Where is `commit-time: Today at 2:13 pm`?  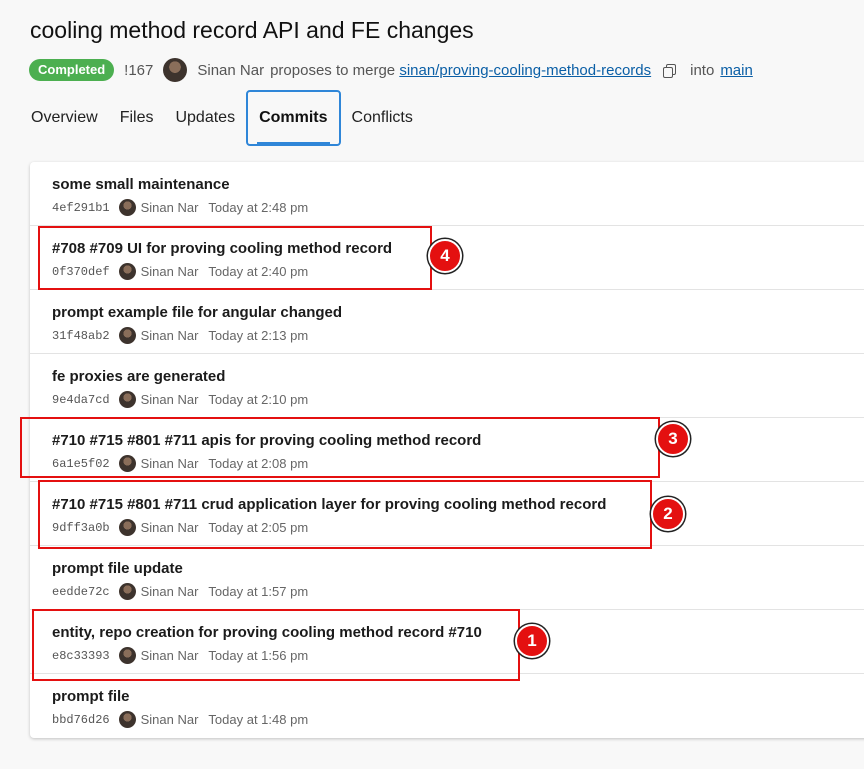 commit-time: Today at 2:13 pm is located at coordinates (258, 335).